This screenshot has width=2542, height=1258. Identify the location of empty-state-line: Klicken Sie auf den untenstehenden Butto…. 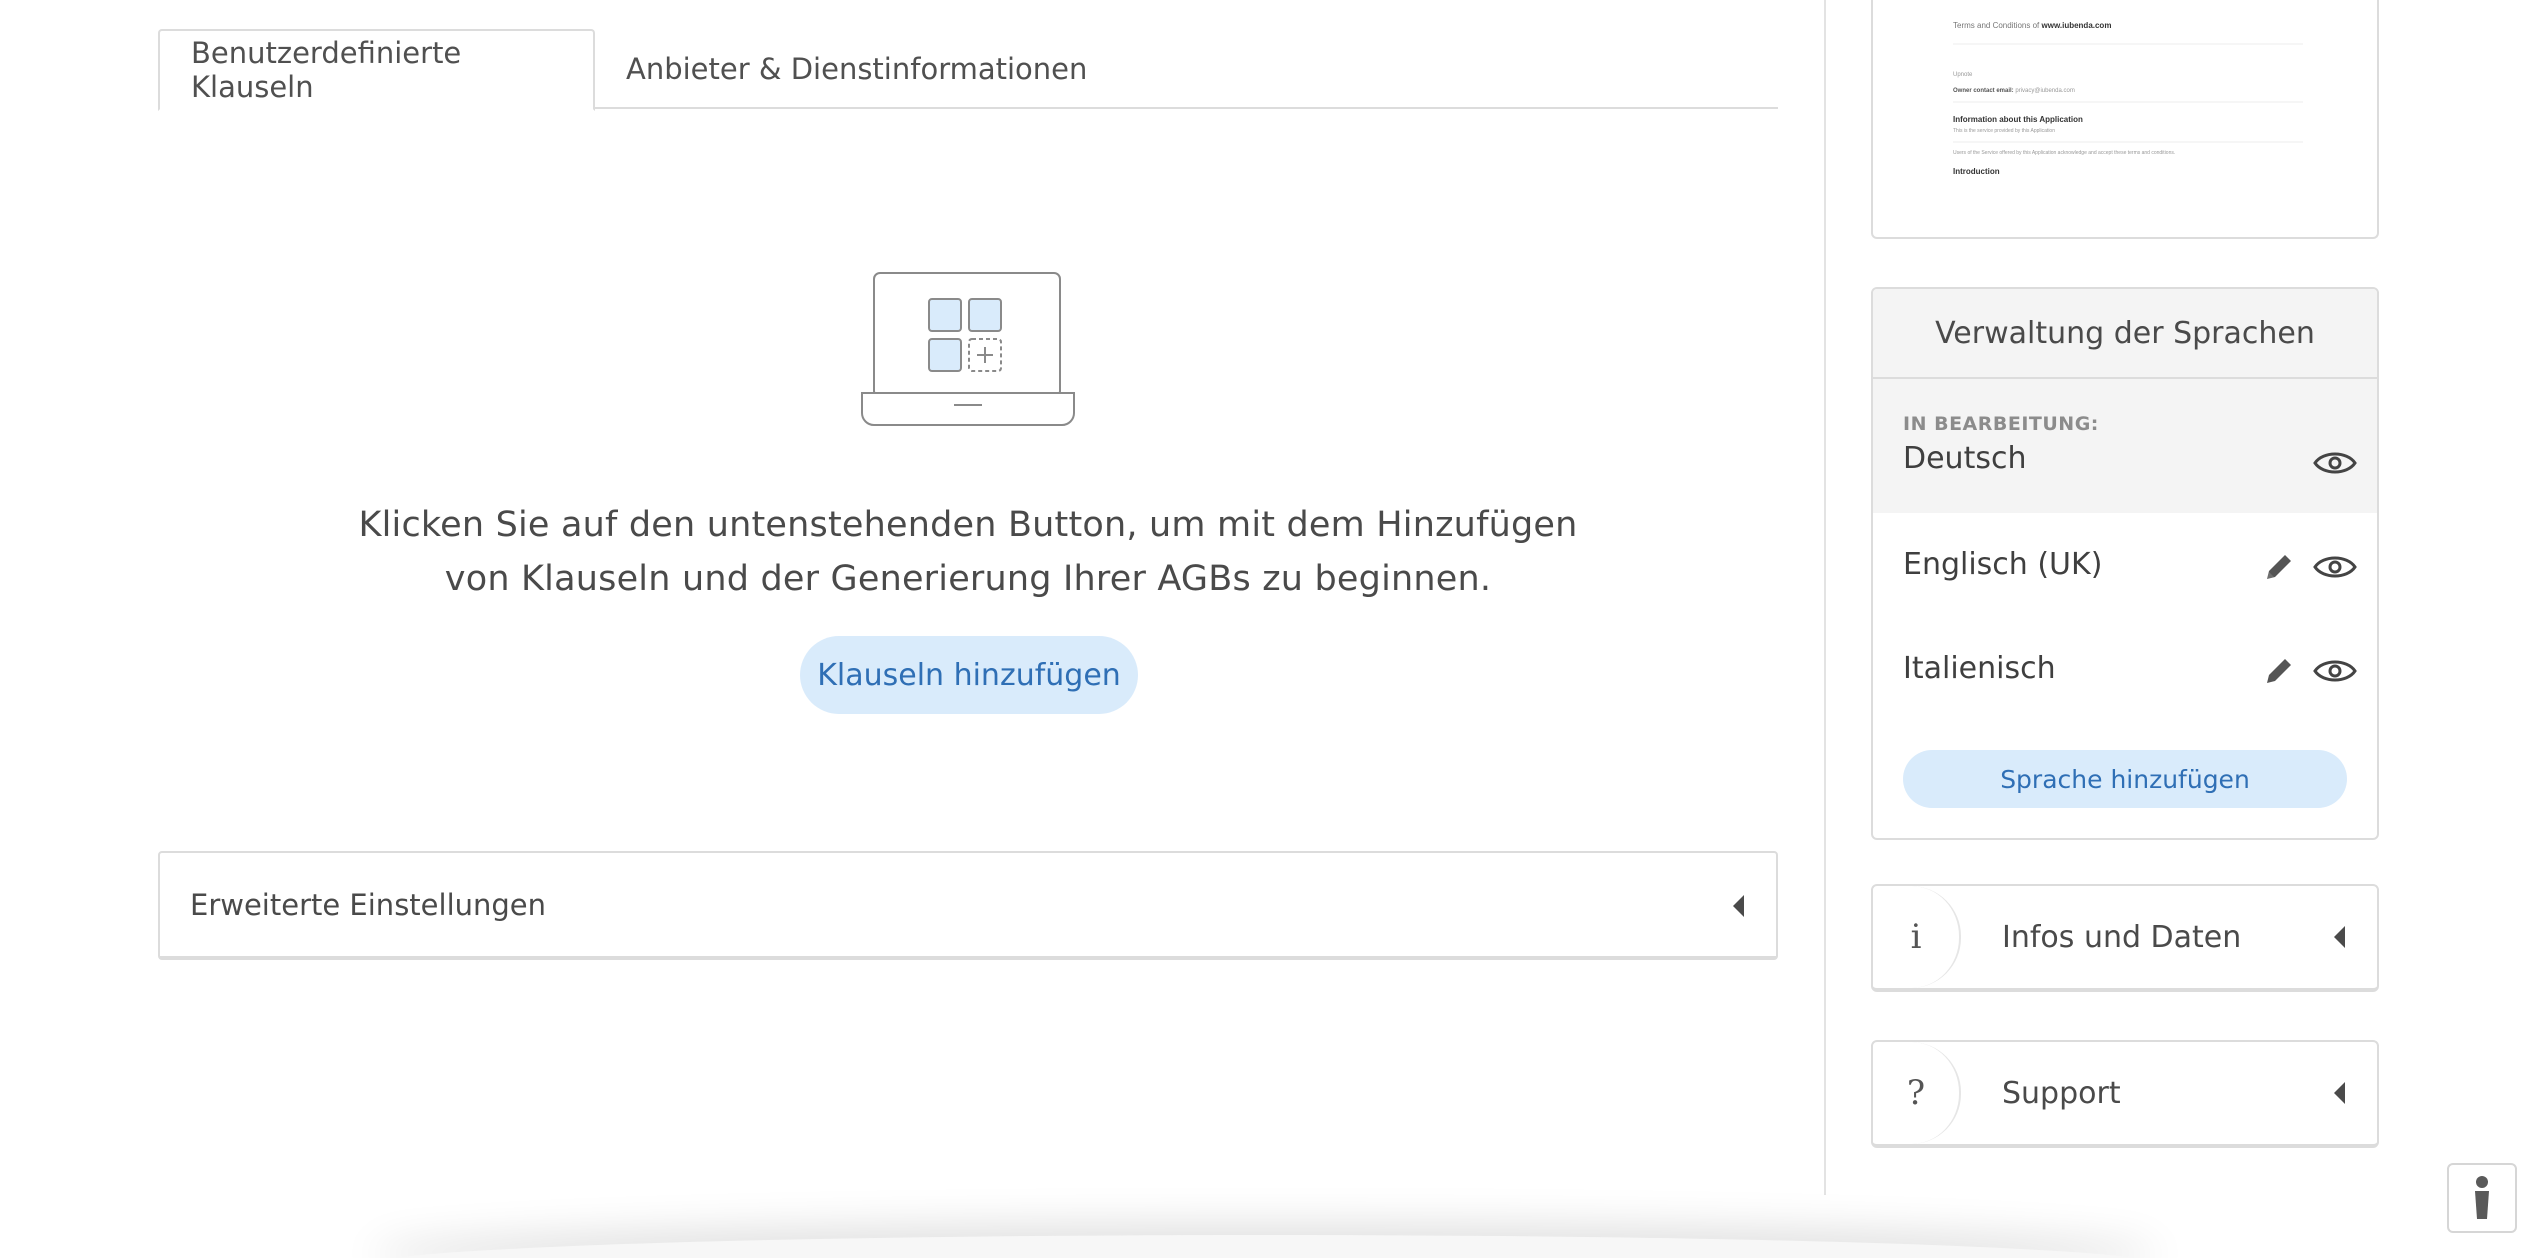
(968, 525).